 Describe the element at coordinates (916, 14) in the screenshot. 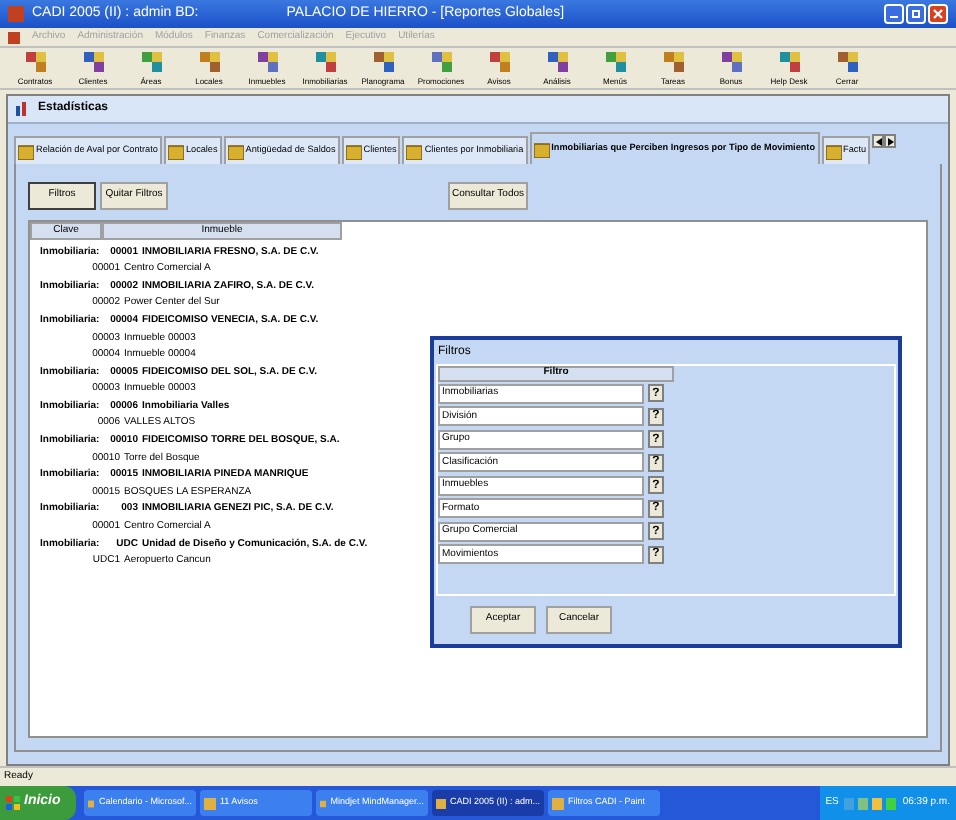

I see `restore-button` at that location.